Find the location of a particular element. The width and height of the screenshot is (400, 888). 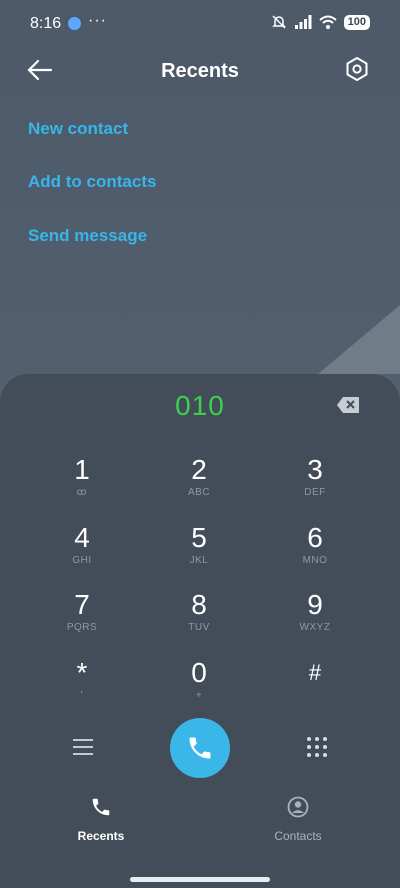

key-letters: WXYZ is located at coordinates (315, 627).